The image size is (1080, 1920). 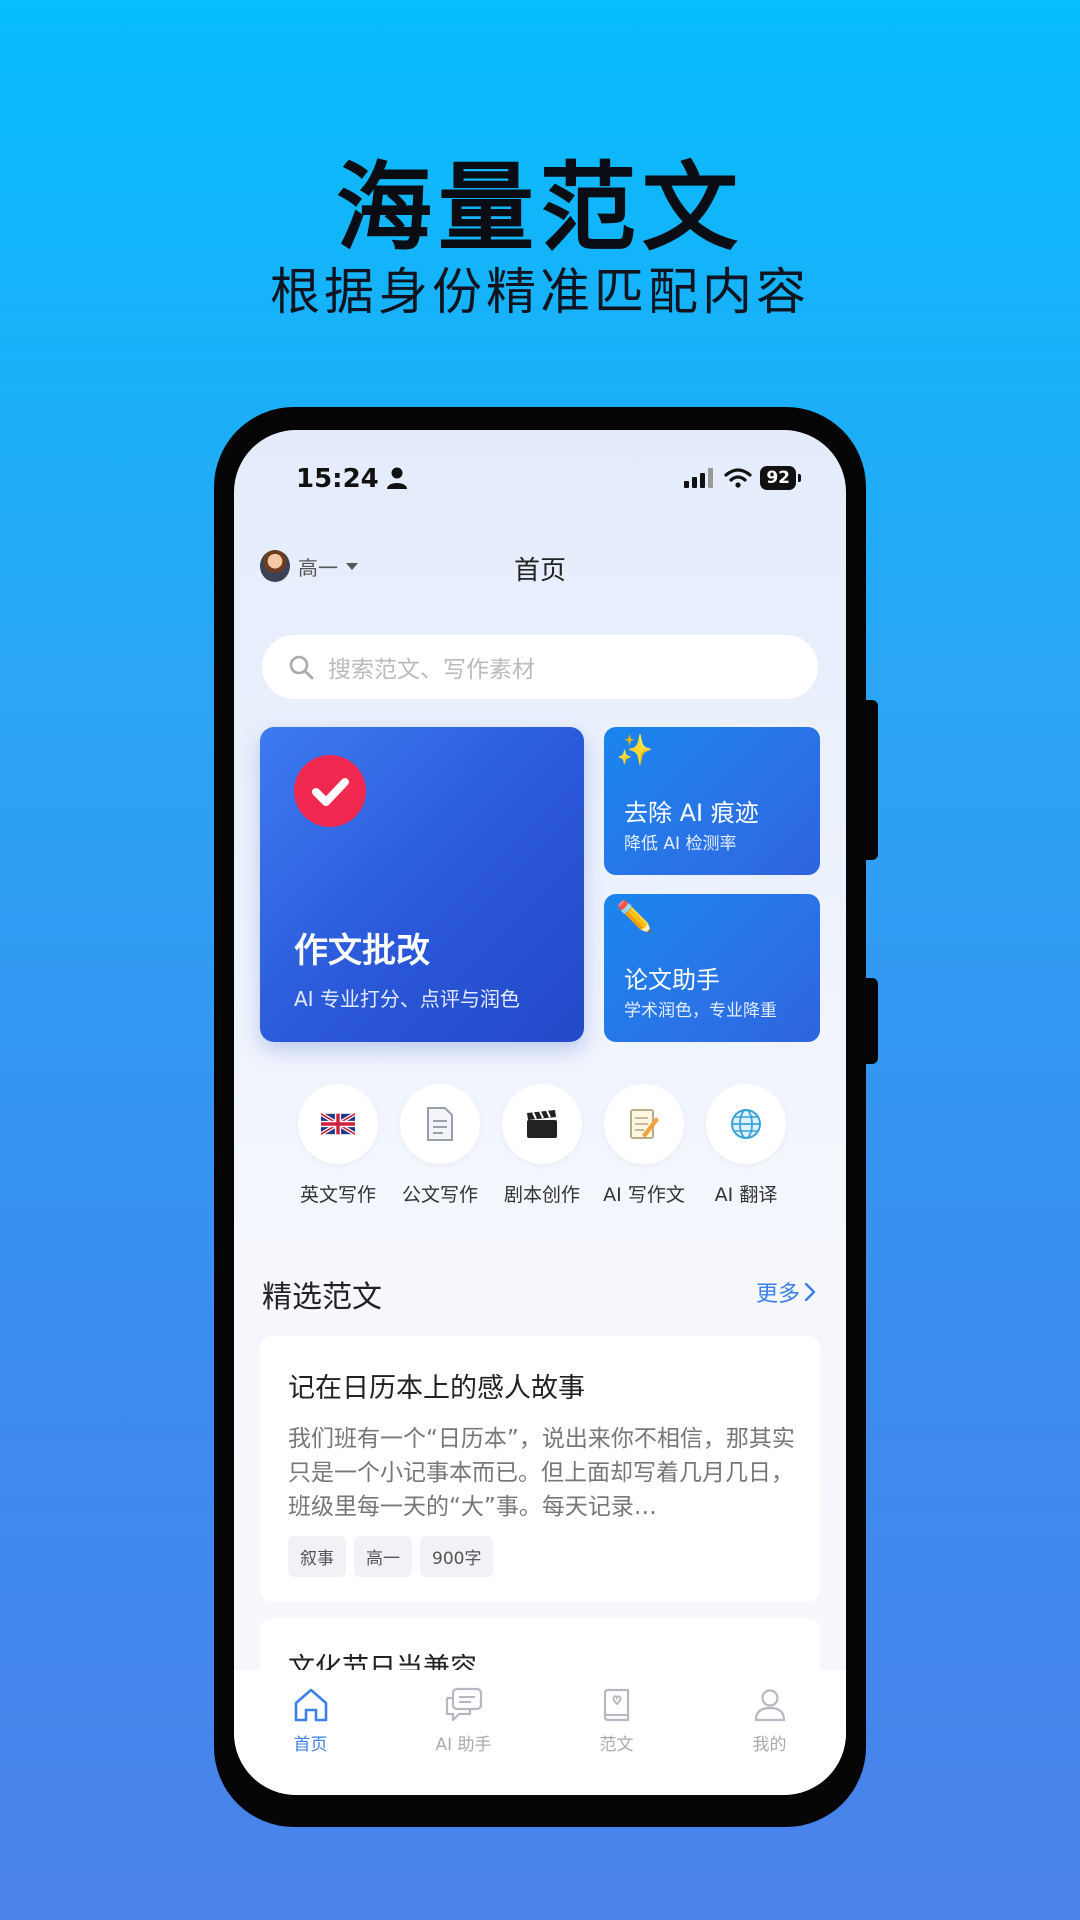 I want to click on tag: 900字, so click(x=457, y=1556).